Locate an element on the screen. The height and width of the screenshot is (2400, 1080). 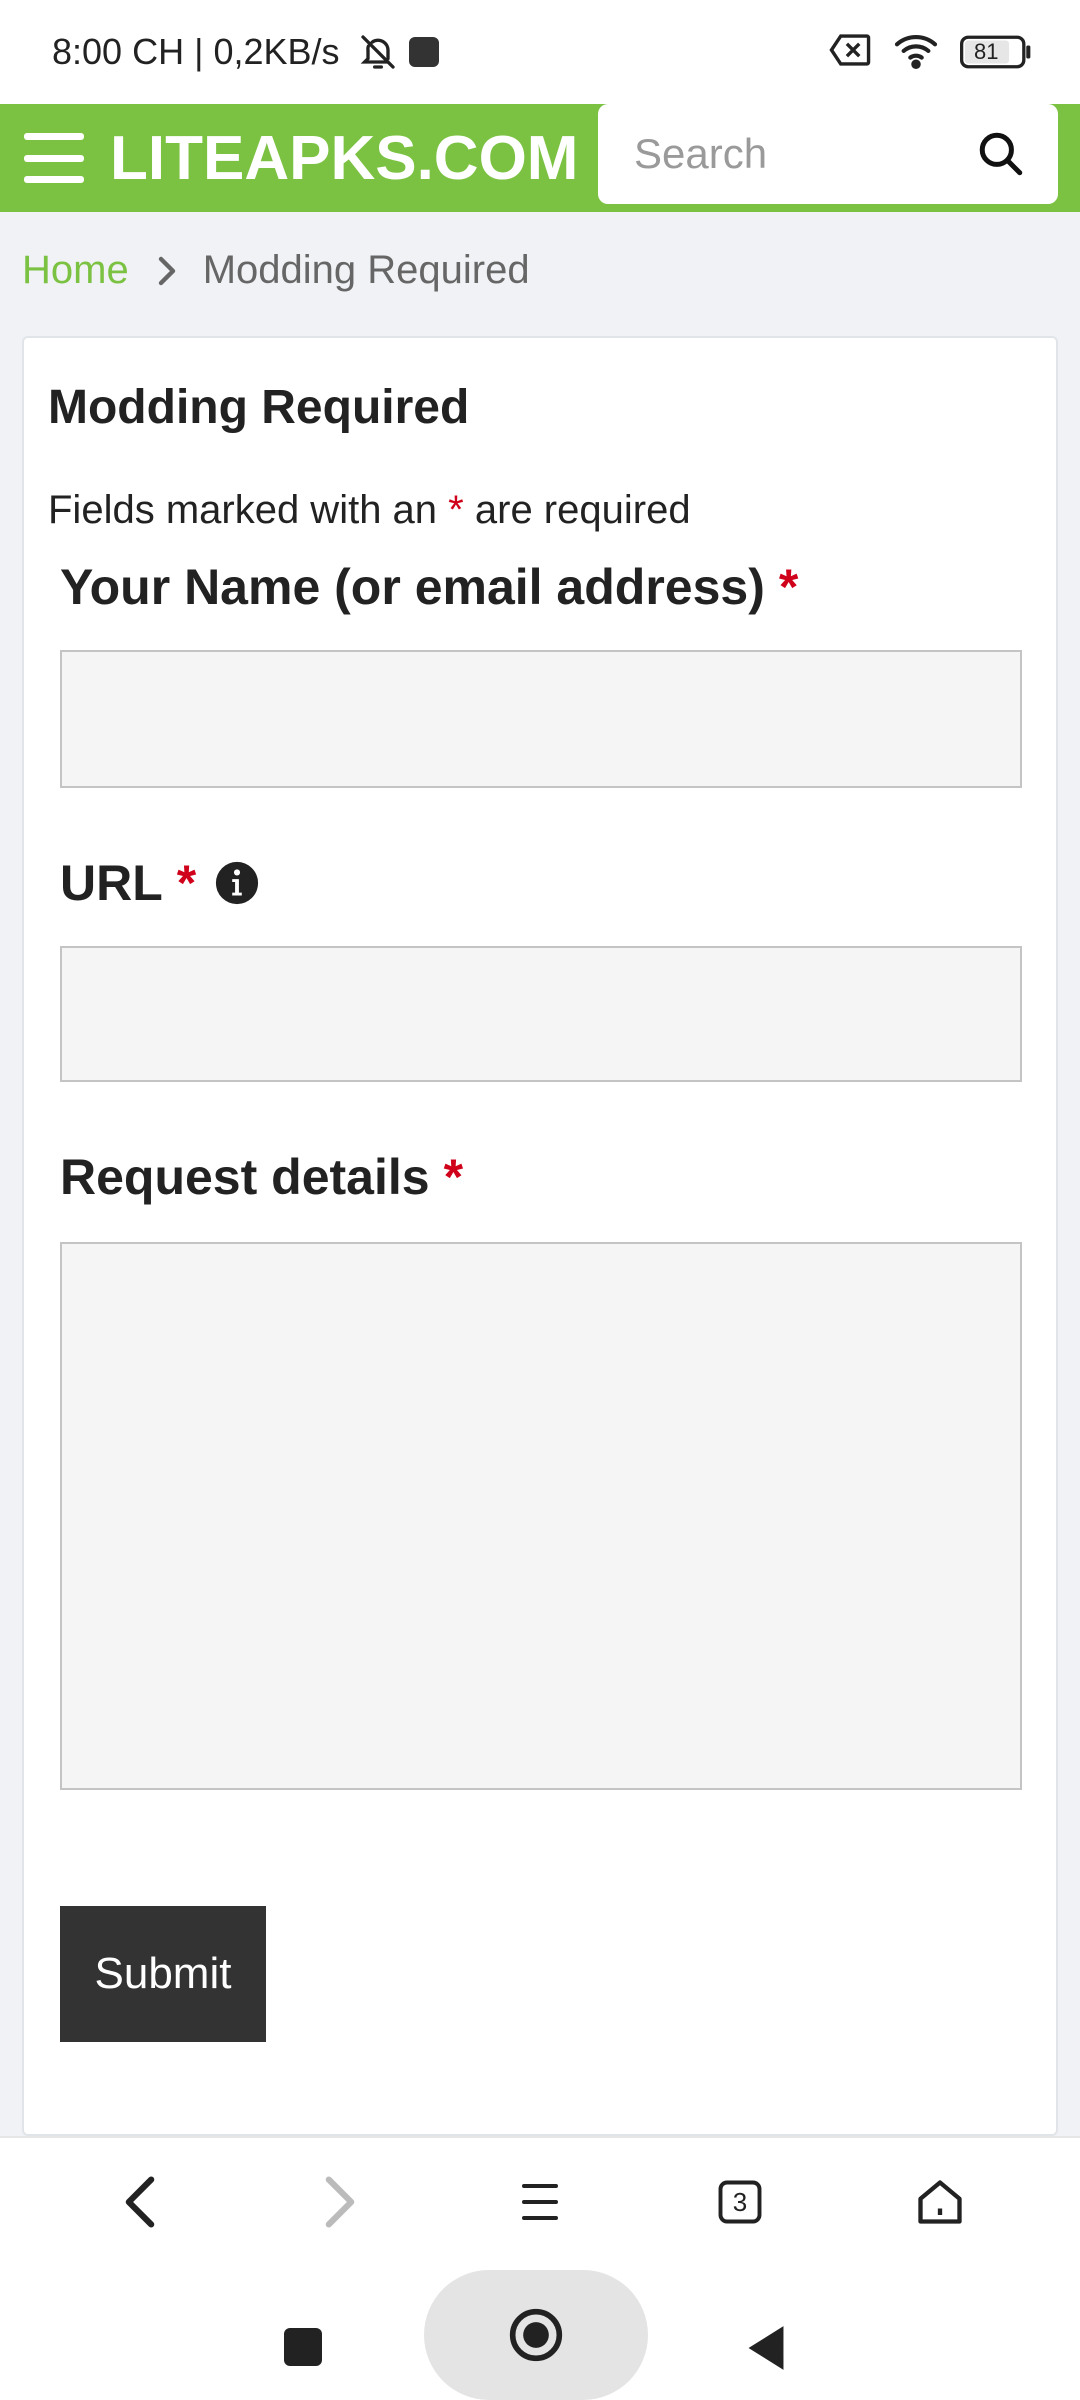
hamburger-menu-icon is located at coordinates (54, 158).